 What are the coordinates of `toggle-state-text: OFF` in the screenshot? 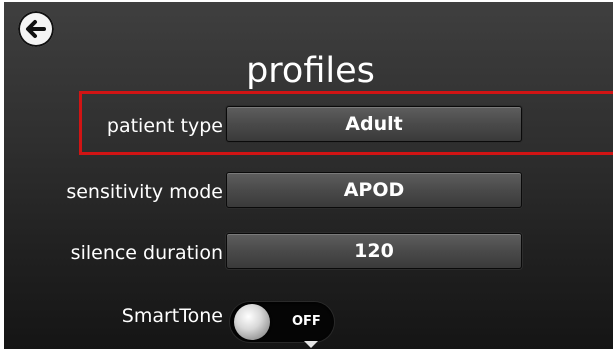 It's located at (306, 321).